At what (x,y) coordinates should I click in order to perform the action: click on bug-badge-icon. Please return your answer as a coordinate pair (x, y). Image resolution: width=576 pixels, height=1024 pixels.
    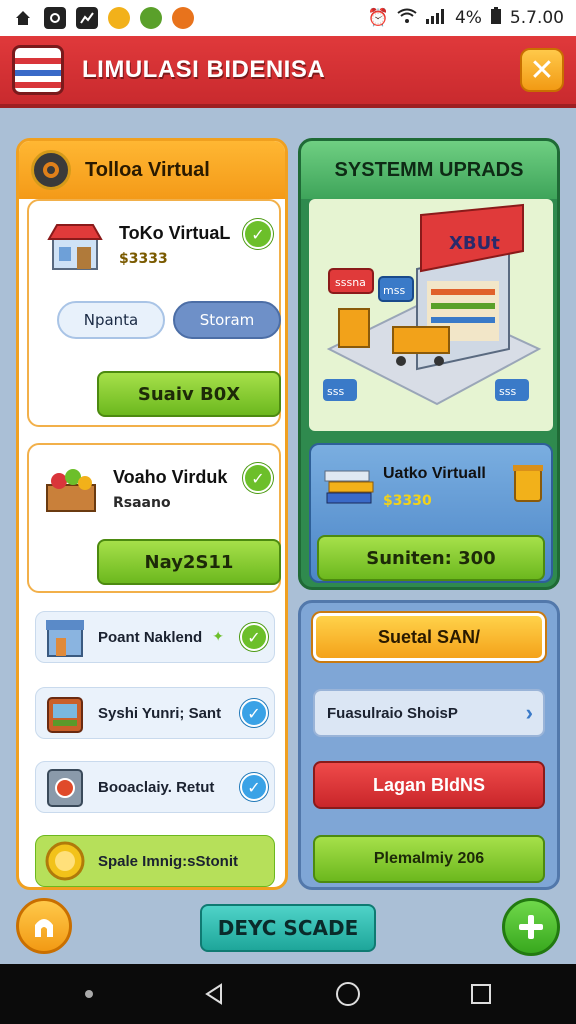
    Looking at the image, I should click on (51, 170).